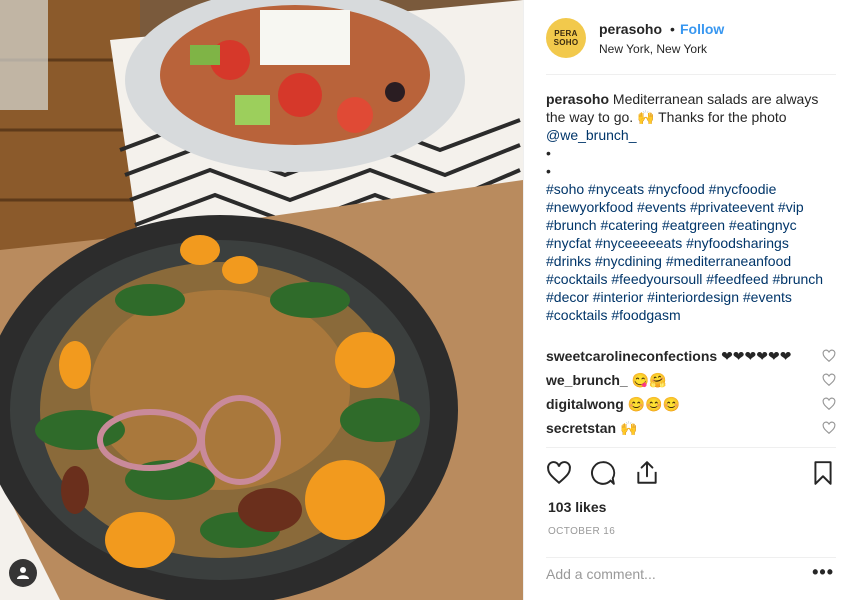 The height and width of the screenshot is (600, 857). I want to click on comment-username: we_brunch_, so click(587, 380).